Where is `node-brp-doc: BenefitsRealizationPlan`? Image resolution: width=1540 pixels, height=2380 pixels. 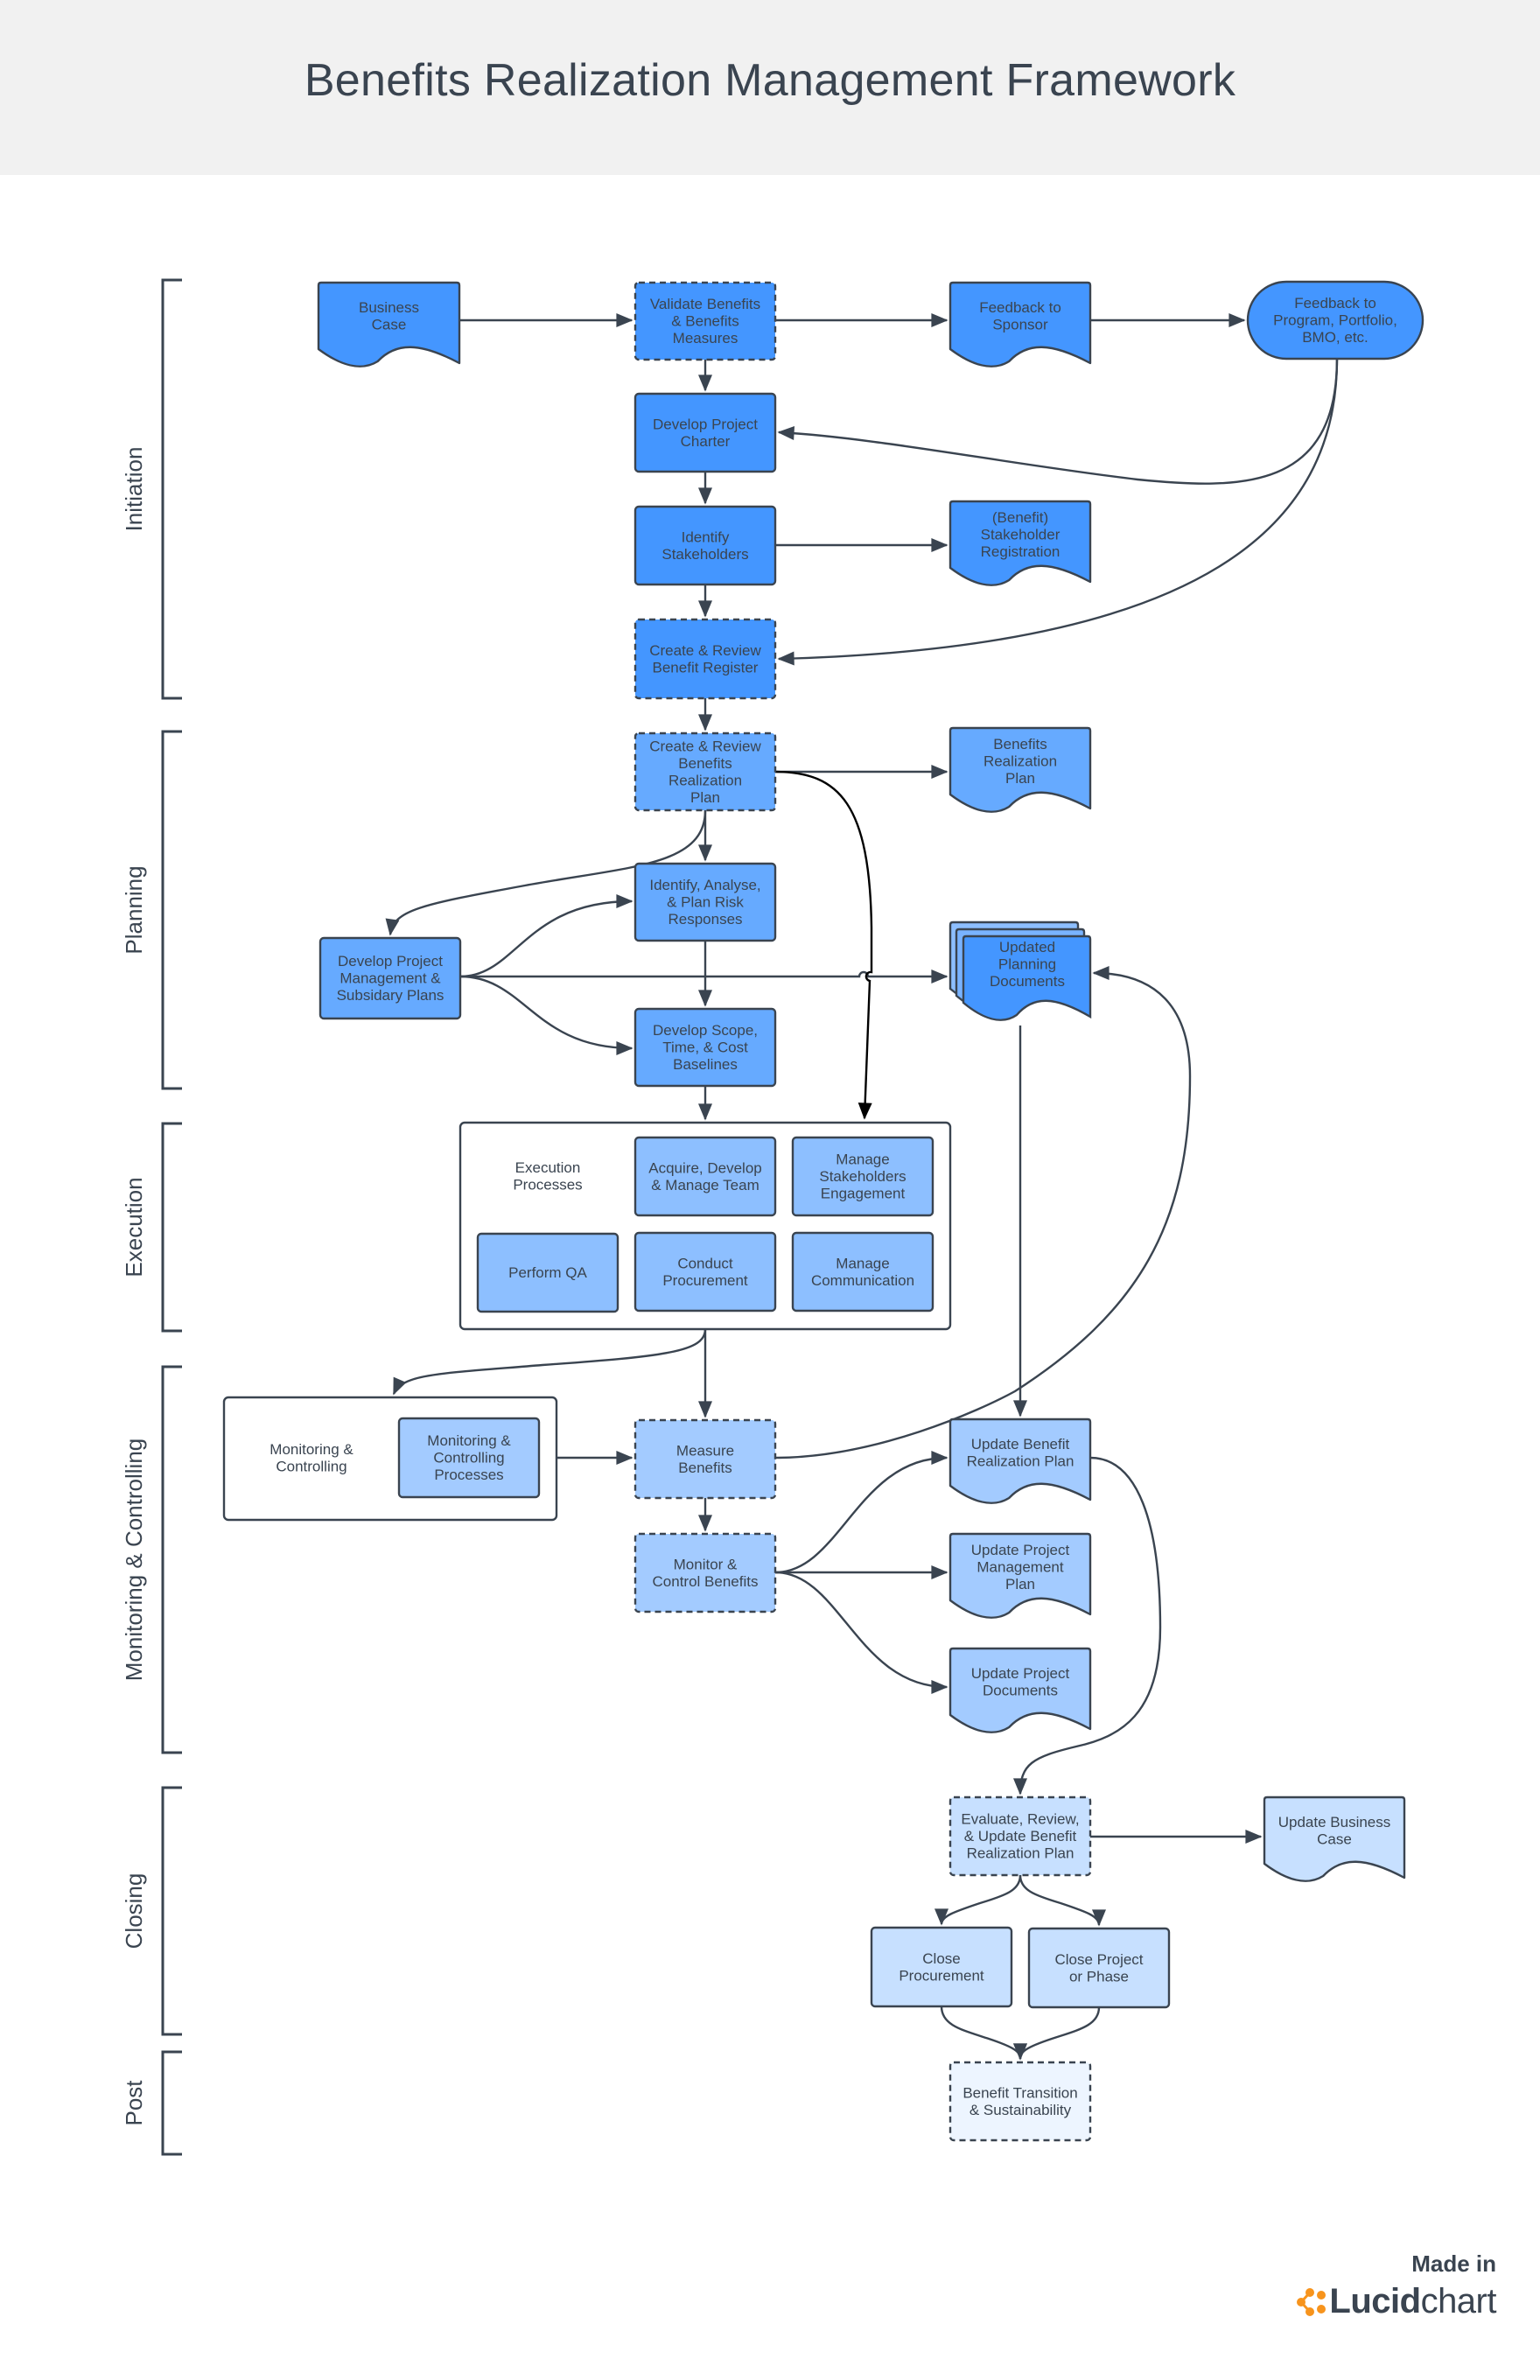 node-brp-doc: BenefitsRealizationPlan is located at coordinates (1020, 769).